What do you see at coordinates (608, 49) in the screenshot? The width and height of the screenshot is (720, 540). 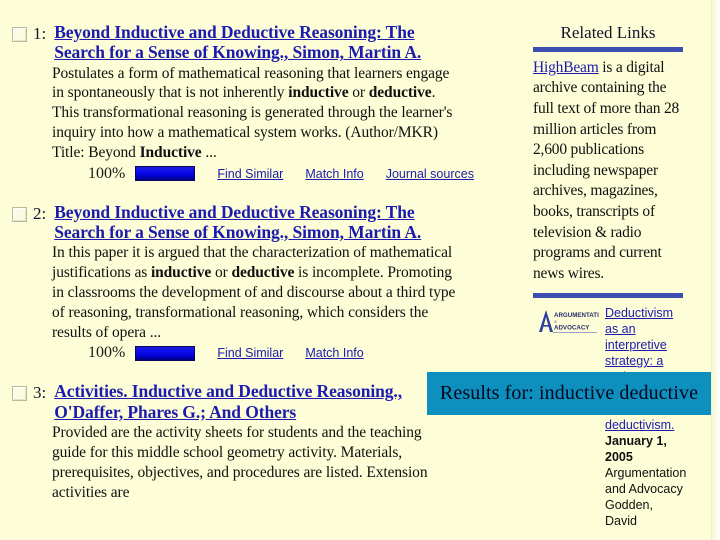 I see `sidebar-divider-top` at bounding box center [608, 49].